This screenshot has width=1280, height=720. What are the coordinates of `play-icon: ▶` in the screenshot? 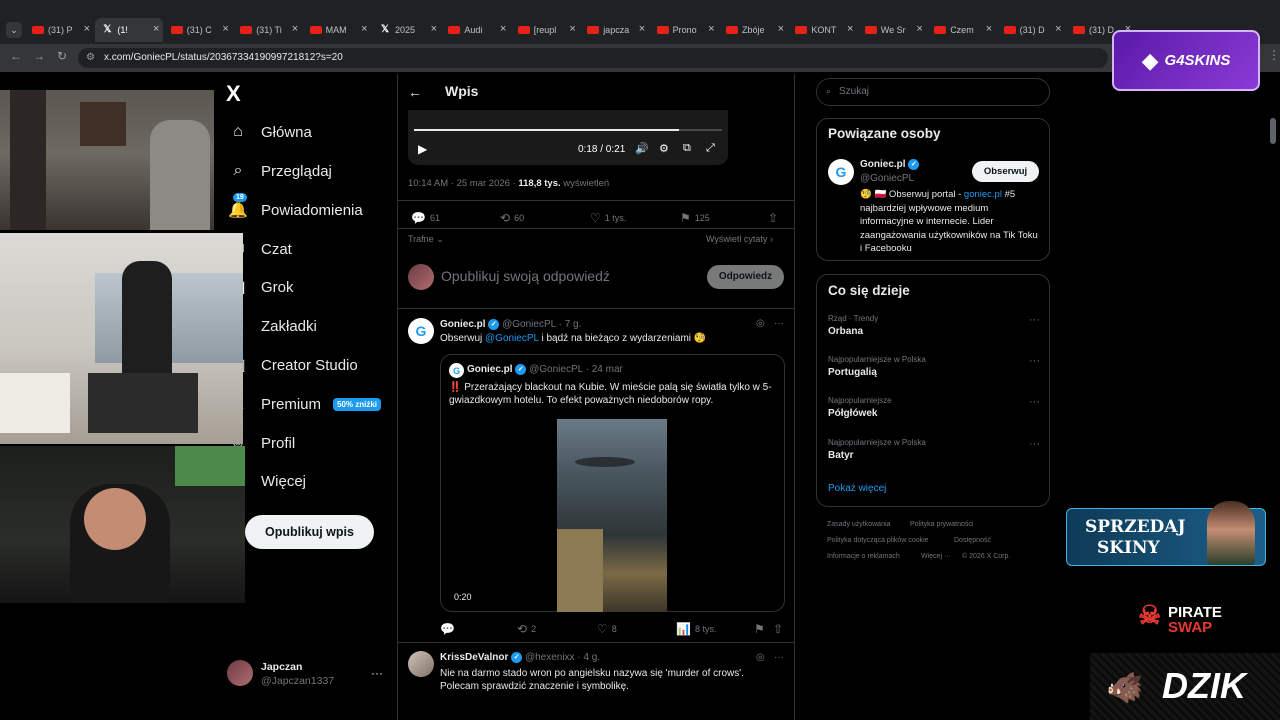 It's located at (422, 149).